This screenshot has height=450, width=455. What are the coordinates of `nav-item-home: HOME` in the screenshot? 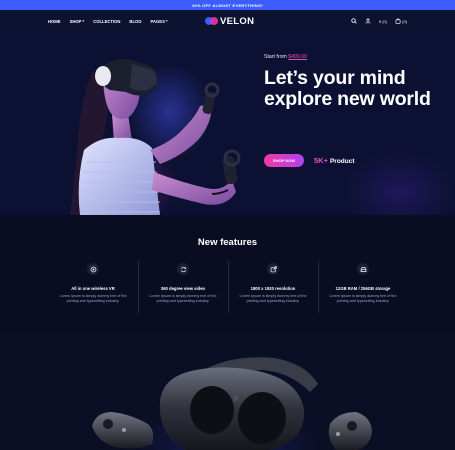 It's located at (54, 21).